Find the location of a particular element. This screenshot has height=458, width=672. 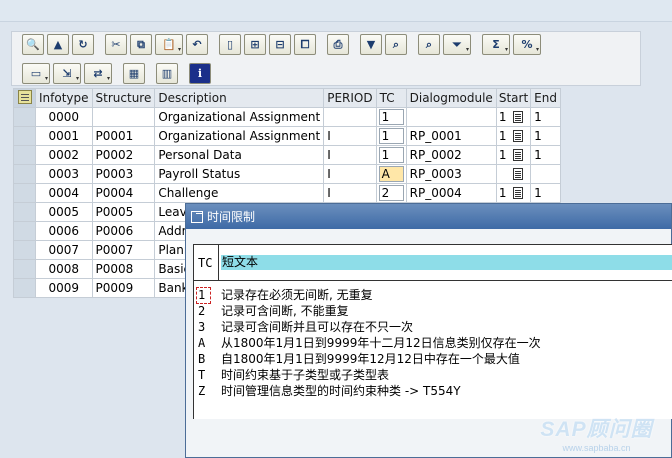

duplicate-row-button: ⧠ is located at coordinates (305, 44).